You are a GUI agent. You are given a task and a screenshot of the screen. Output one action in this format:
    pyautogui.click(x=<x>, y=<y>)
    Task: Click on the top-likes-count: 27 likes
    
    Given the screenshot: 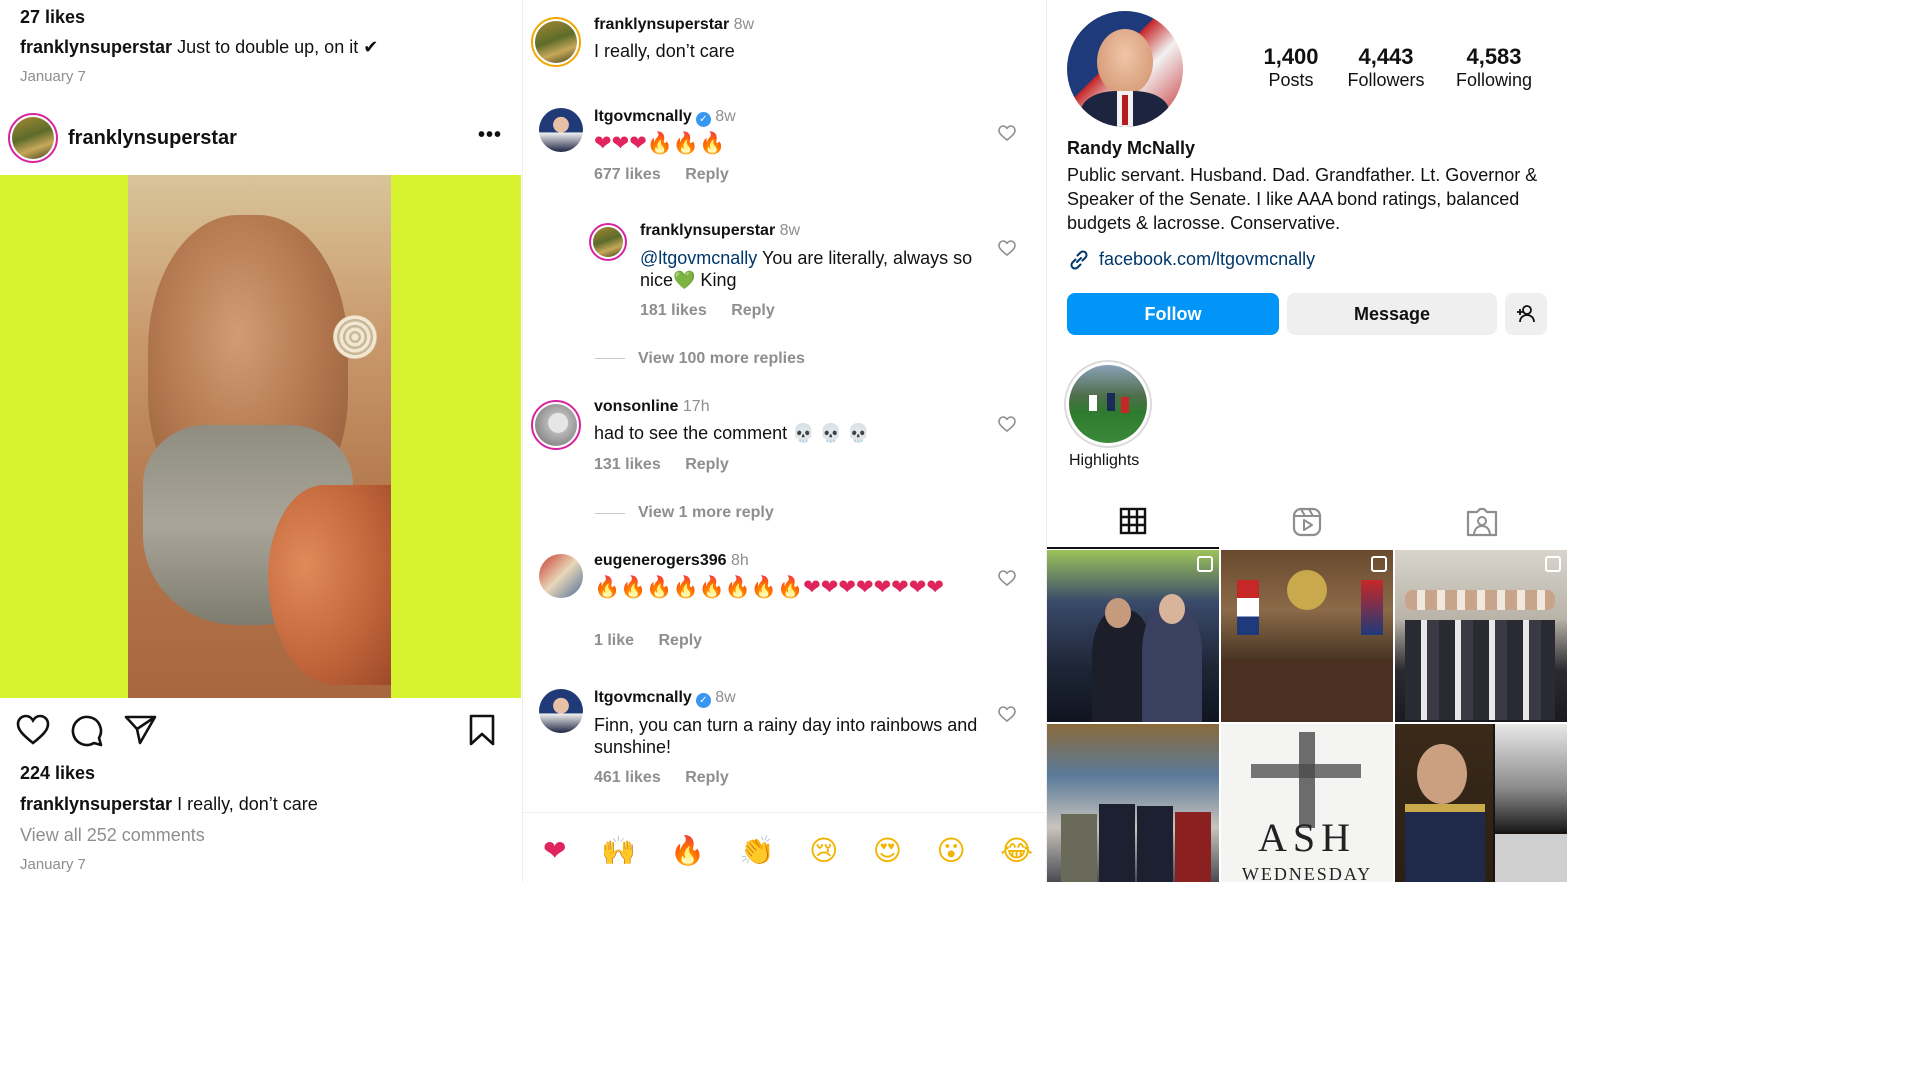 What is the action you would take?
    pyautogui.click(x=52, y=17)
    